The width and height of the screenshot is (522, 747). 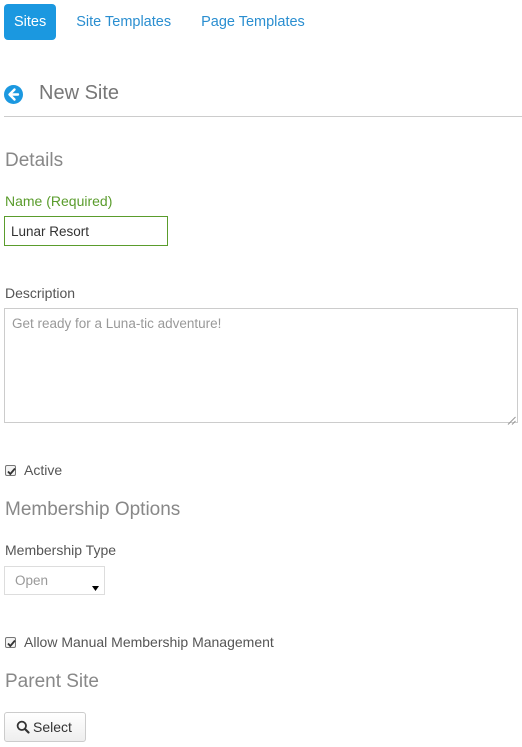 I want to click on header-divider, so click(x=263, y=116).